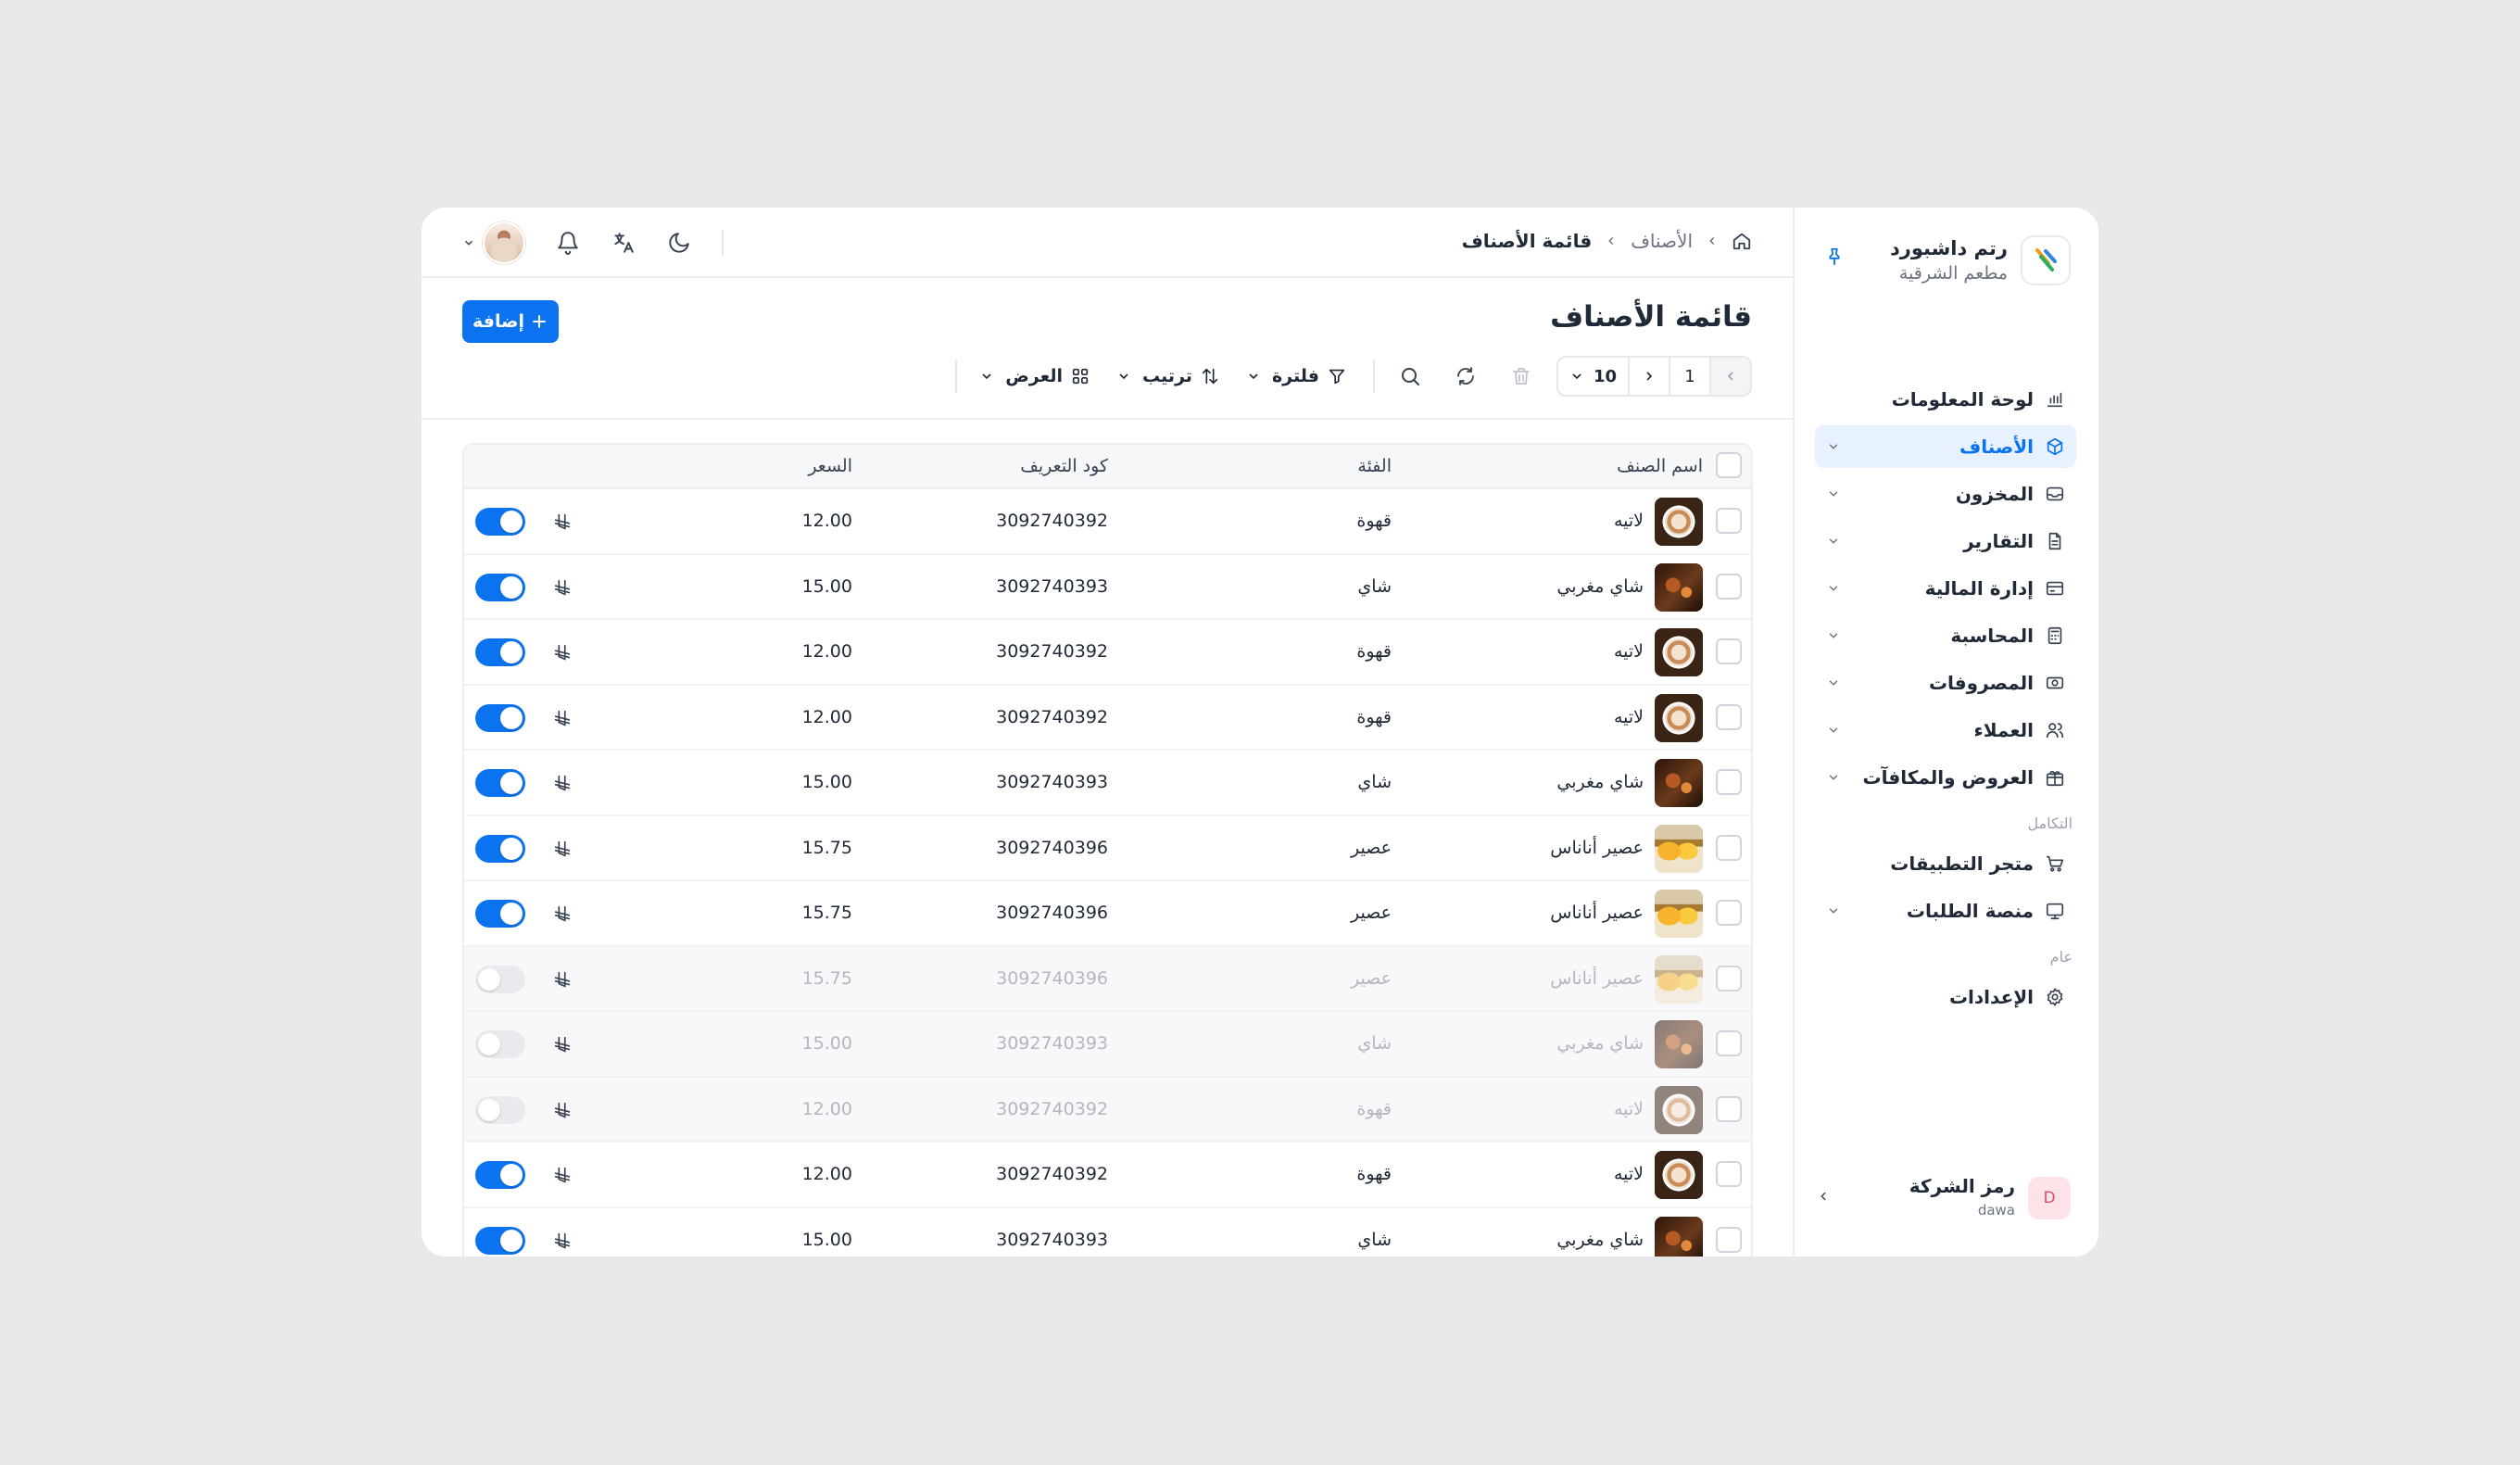 This screenshot has height=1465, width=2520. I want to click on sort-dropdown: ترتيب, so click(1168, 376).